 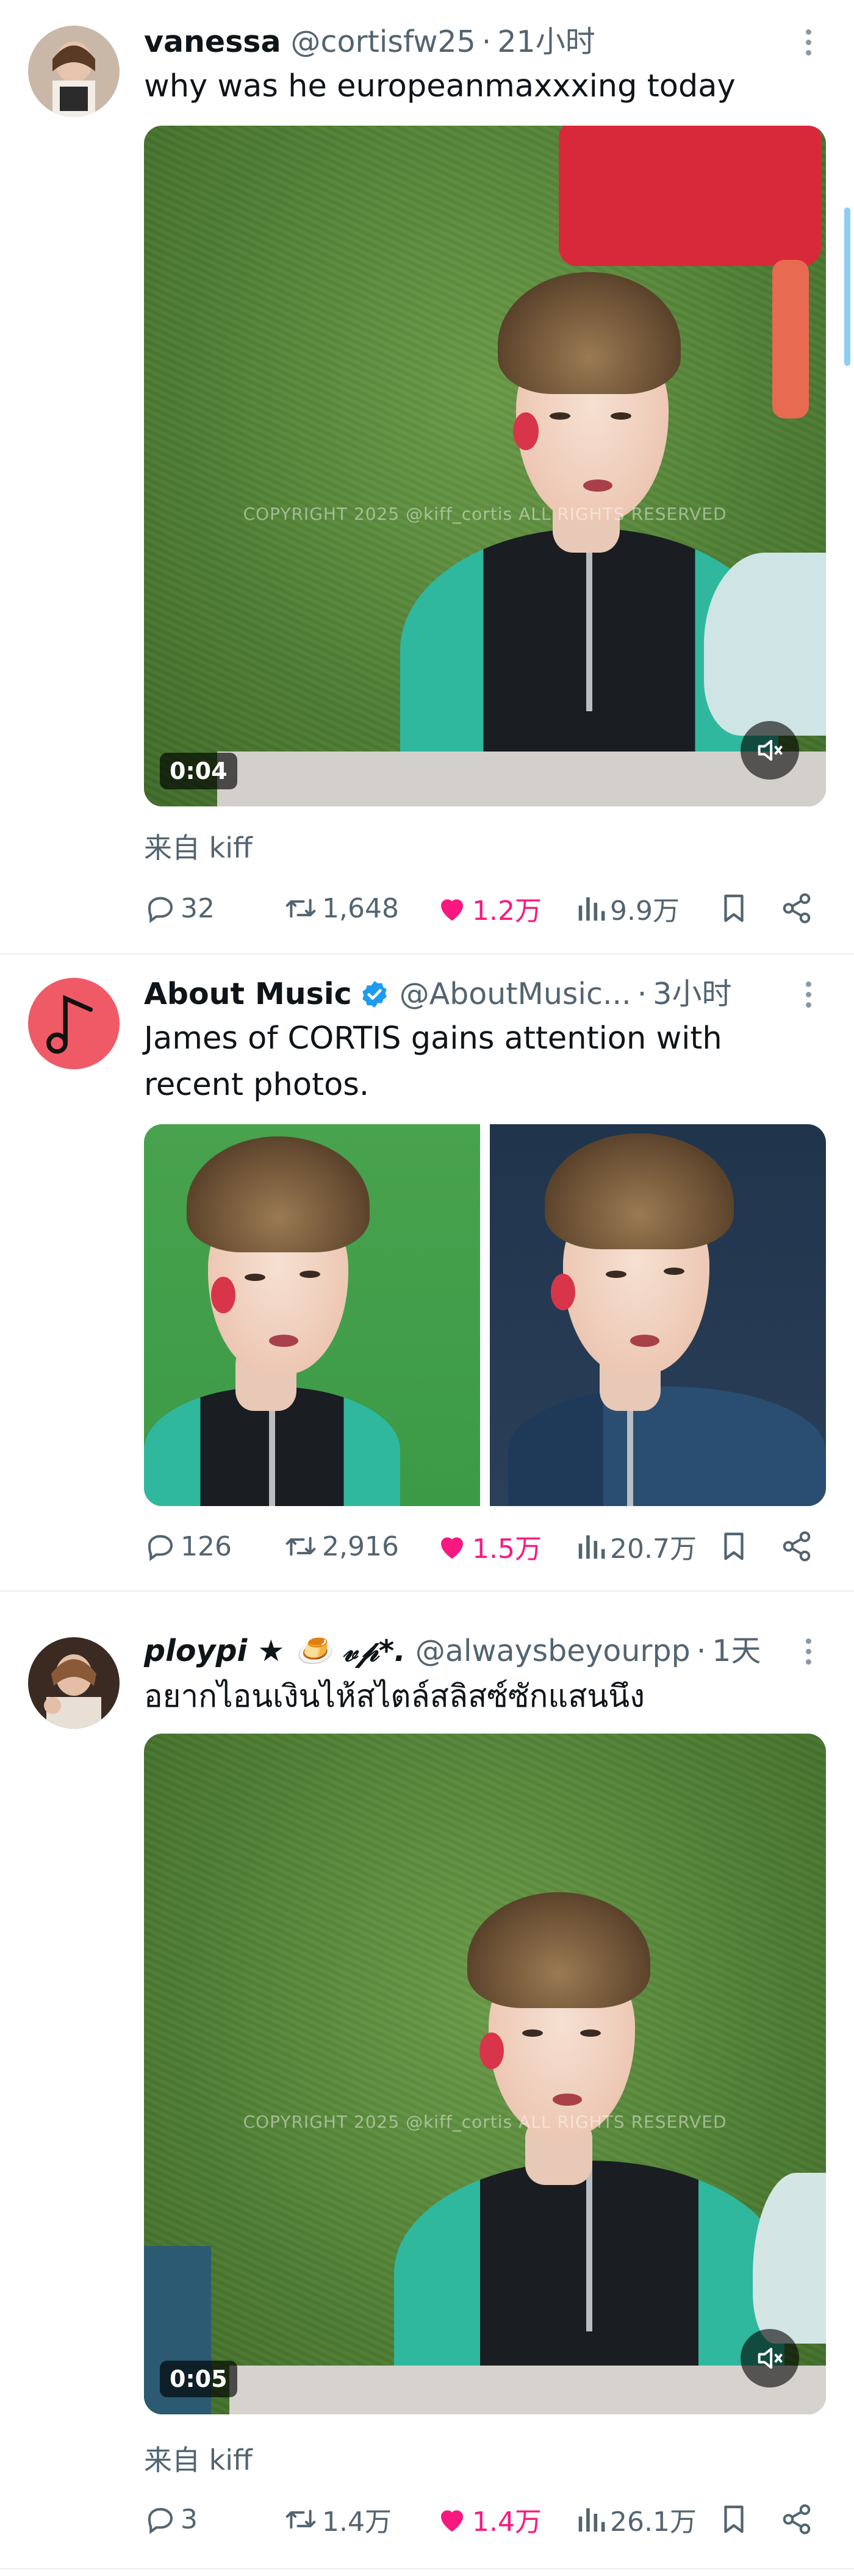 What do you see at coordinates (69, 1025) in the screenshot?
I see `music-note-icon` at bounding box center [69, 1025].